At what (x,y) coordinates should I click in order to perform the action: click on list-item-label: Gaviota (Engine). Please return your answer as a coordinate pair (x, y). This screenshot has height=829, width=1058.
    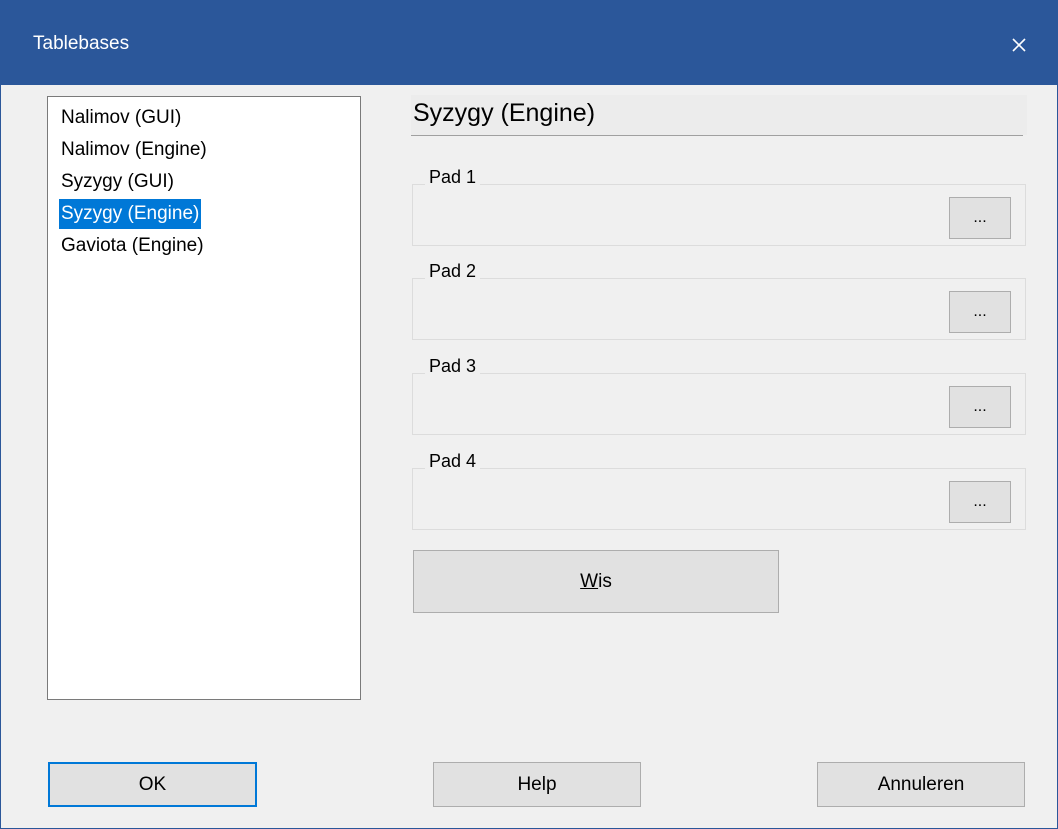
    Looking at the image, I should click on (132, 245).